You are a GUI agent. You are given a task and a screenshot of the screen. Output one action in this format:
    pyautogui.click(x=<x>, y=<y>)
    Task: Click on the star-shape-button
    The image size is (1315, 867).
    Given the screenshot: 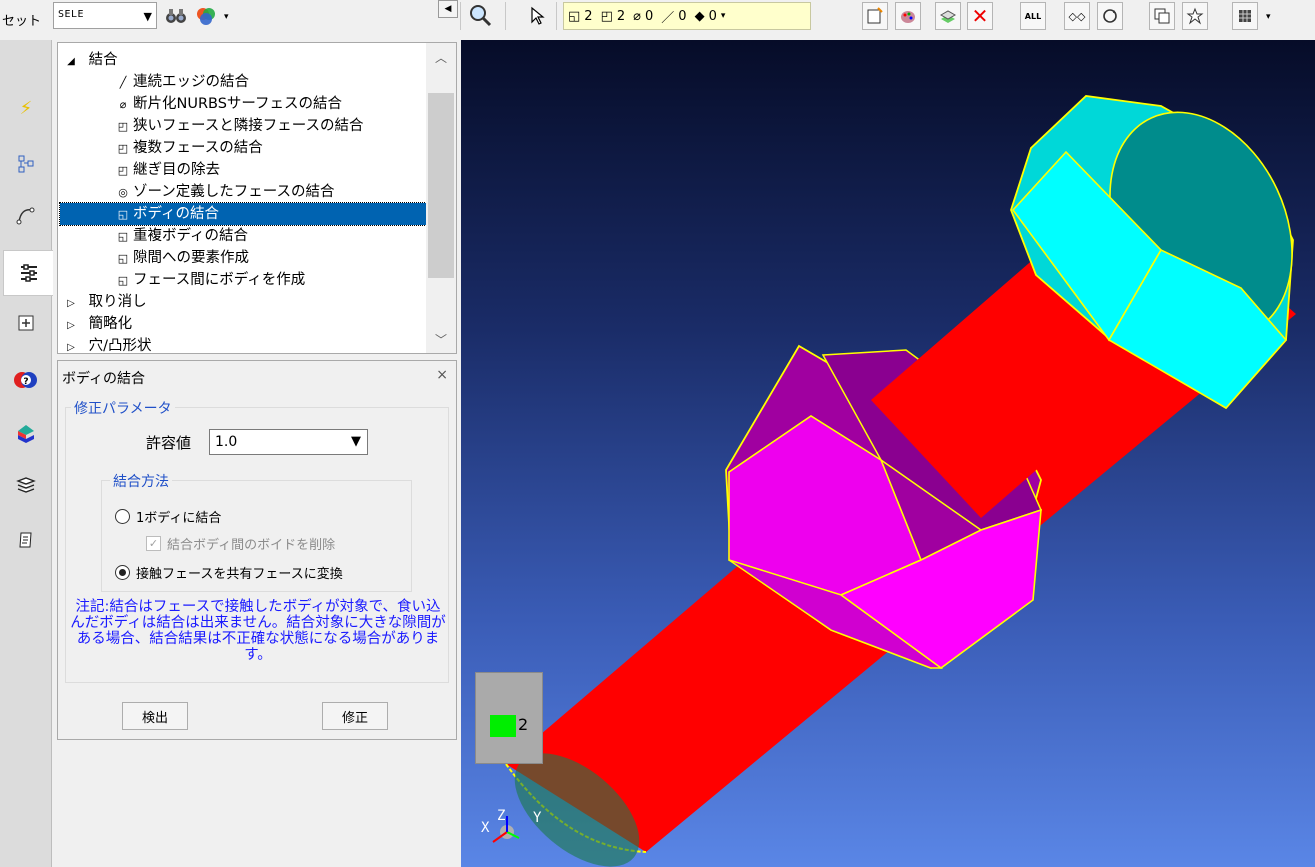 What is the action you would take?
    pyautogui.click(x=1195, y=16)
    